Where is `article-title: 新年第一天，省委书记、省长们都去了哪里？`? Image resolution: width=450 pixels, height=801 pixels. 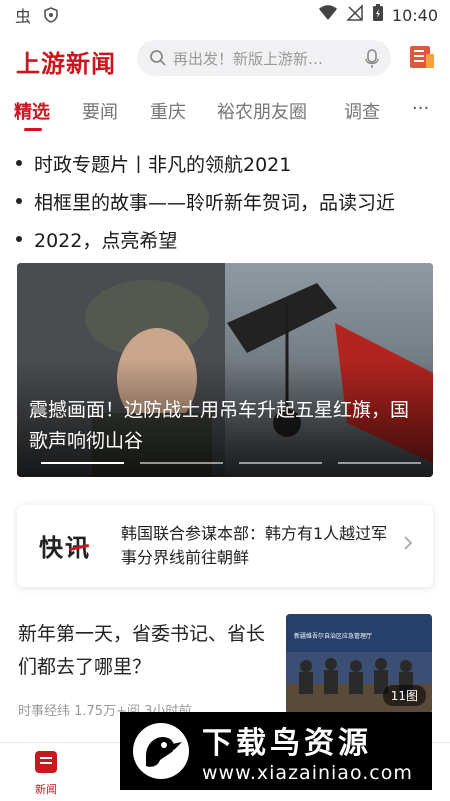 article-title: 新年第一天，省委书记、省长们都去了哪里？ is located at coordinates (142, 650).